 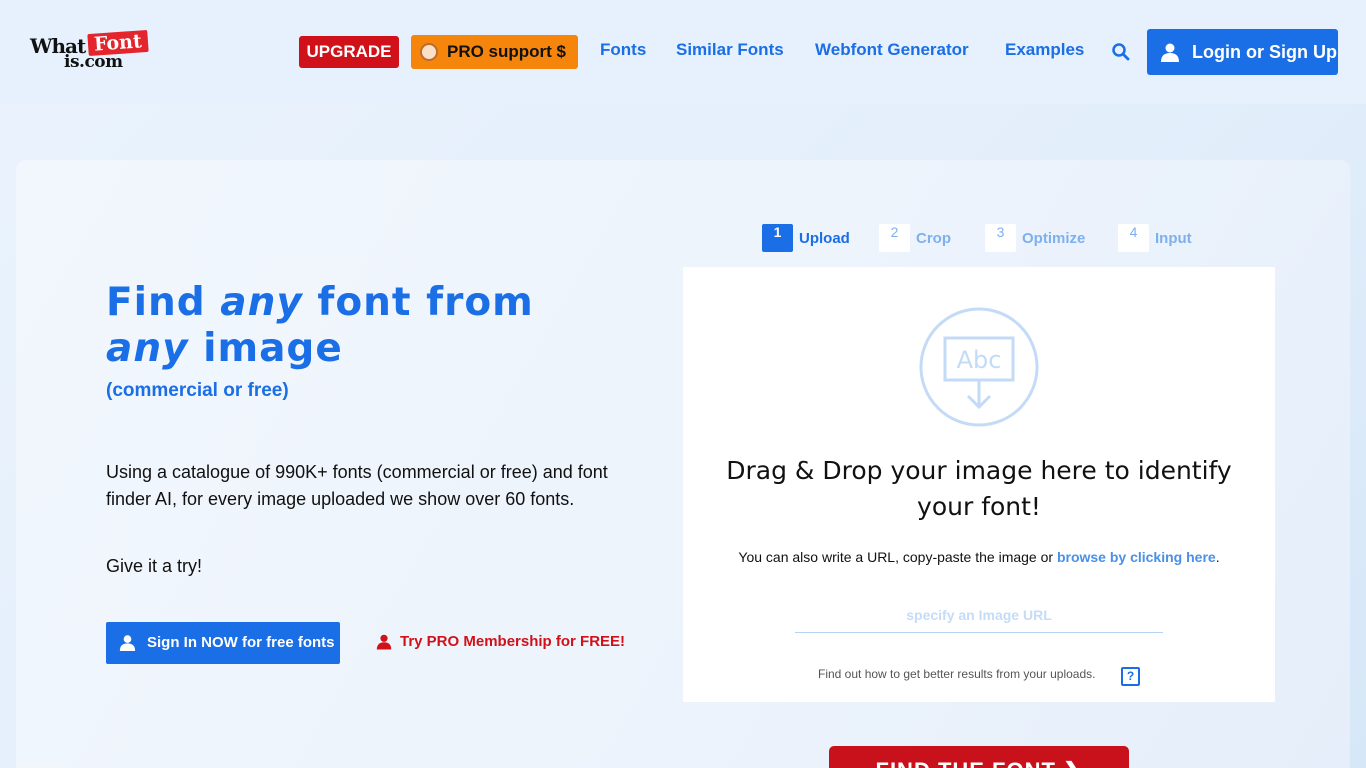 I want to click on step-label: Crop, so click(x=933, y=238).